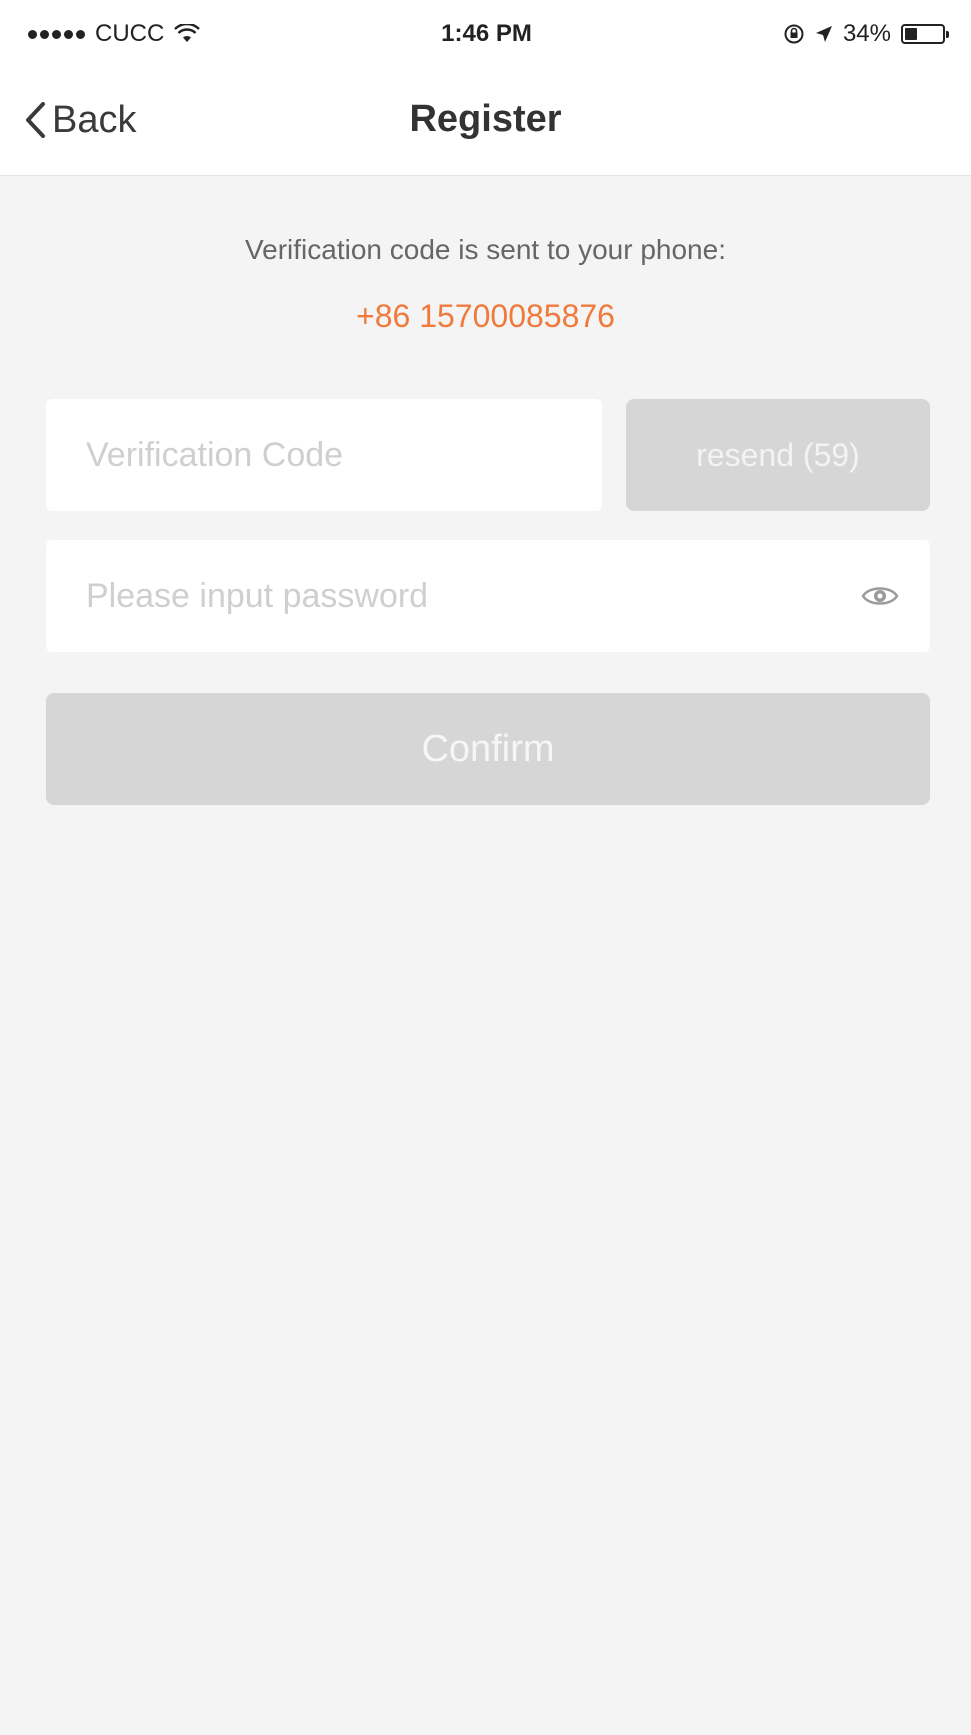  I want to click on eye-icon, so click(880, 596).